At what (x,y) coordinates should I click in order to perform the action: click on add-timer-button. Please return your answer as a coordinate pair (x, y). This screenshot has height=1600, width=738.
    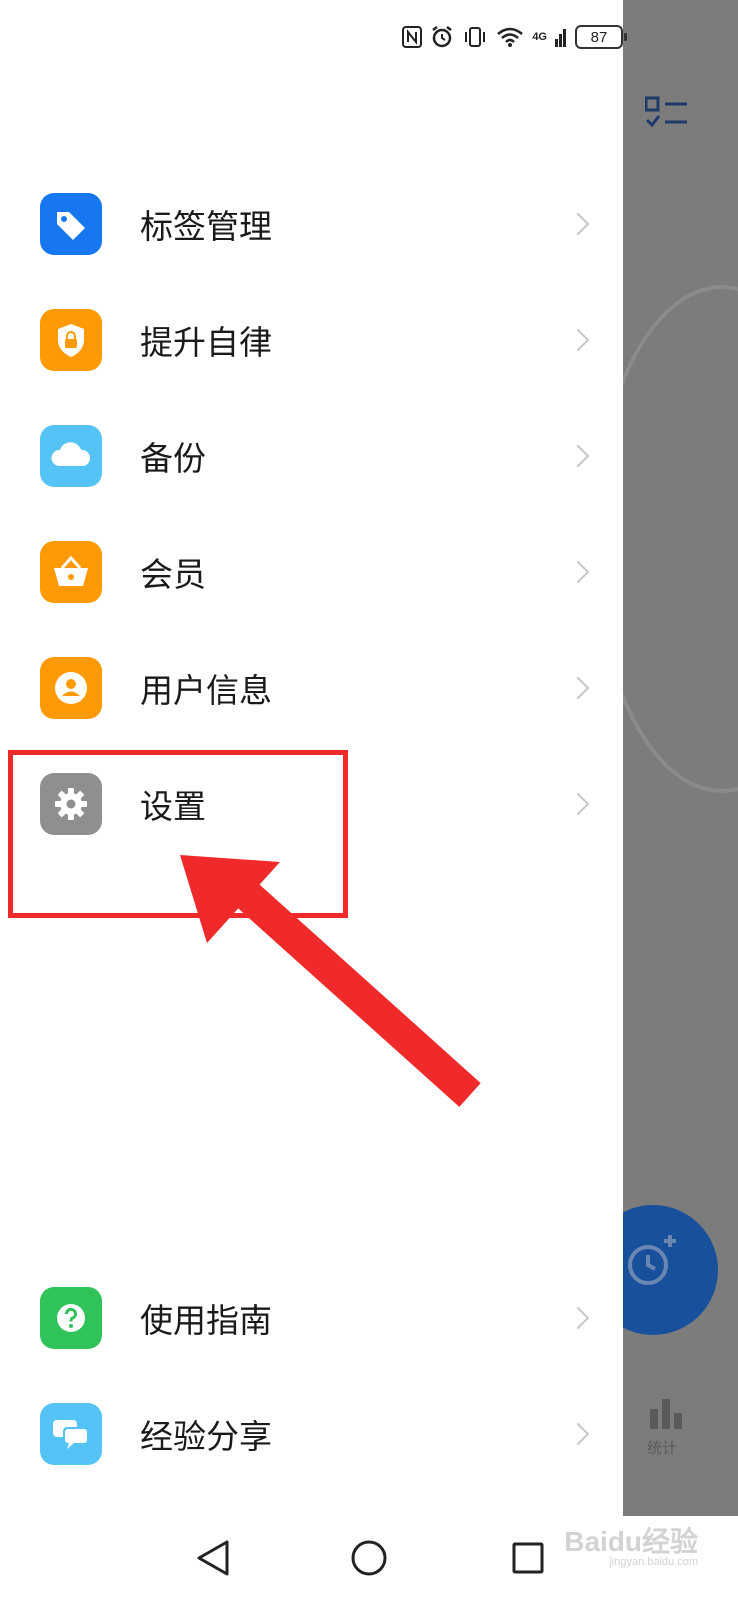
    Looking at the image, I should click on (670, 1270).